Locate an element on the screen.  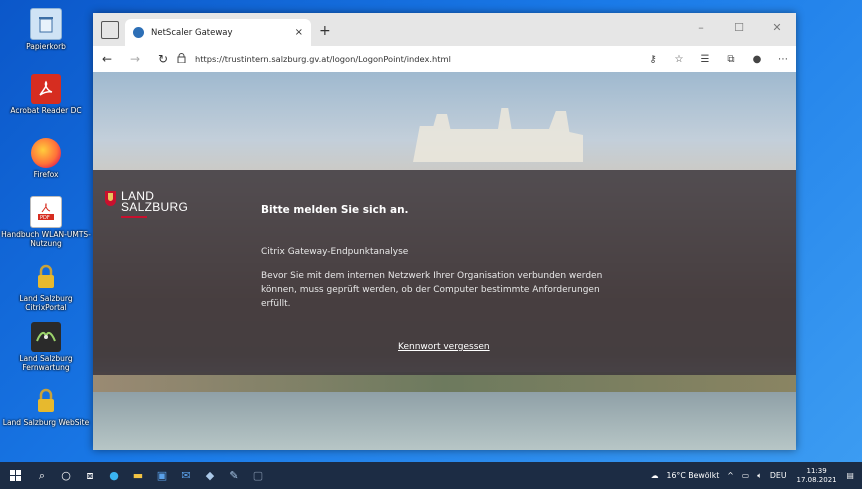
logo-line-2: SALZBURG is located at coordinates (155, 207).